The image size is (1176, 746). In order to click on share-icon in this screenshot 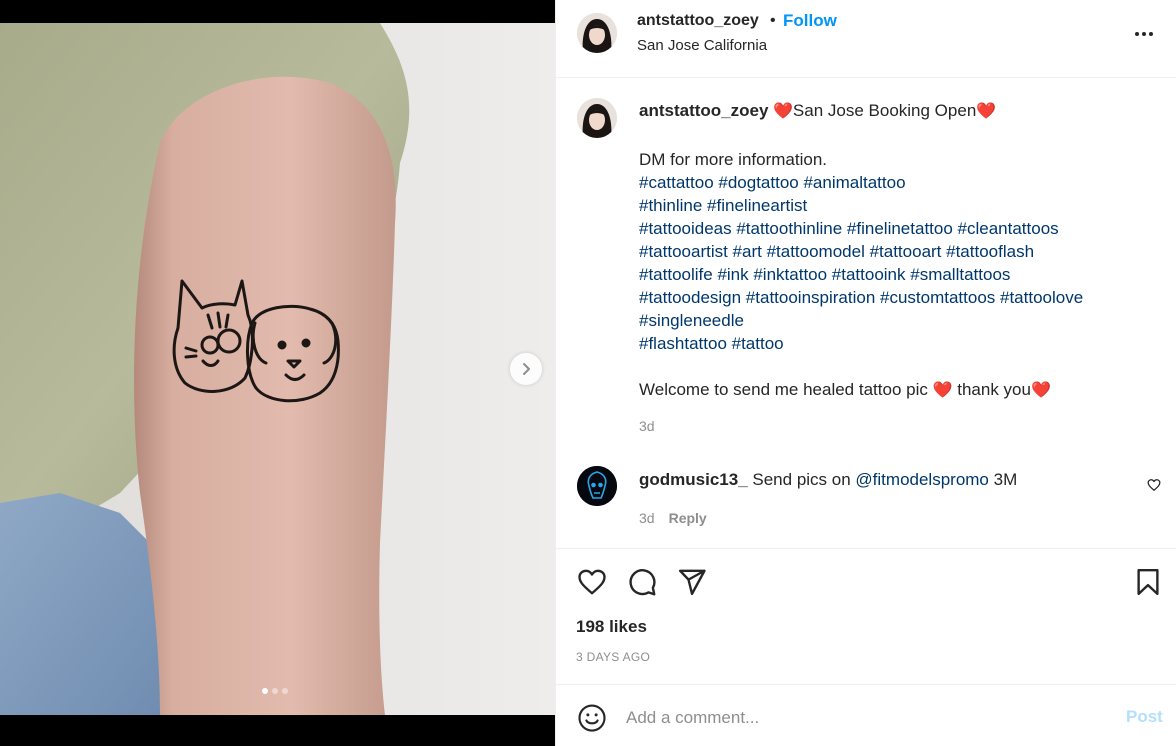, I will do `click(692, 582)`.